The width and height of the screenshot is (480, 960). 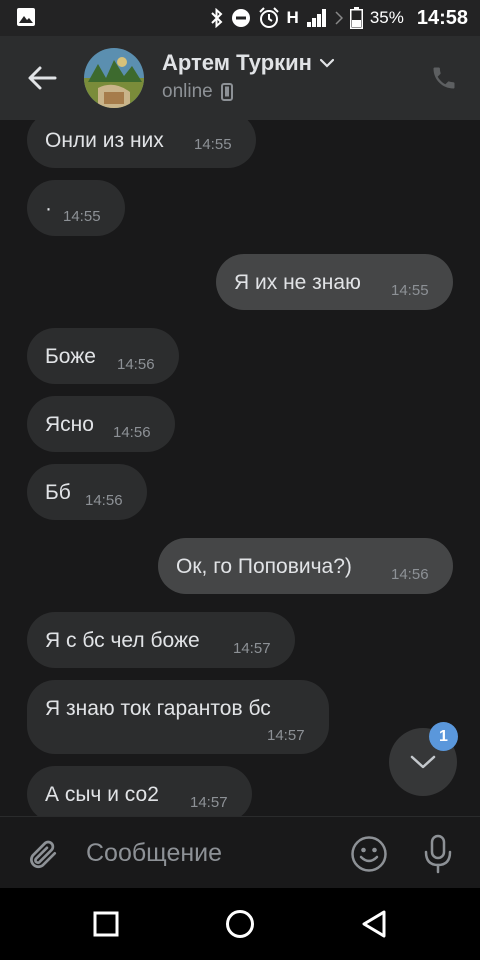 I want to click on signal-secondary-icon, so click(x=339, y=18).